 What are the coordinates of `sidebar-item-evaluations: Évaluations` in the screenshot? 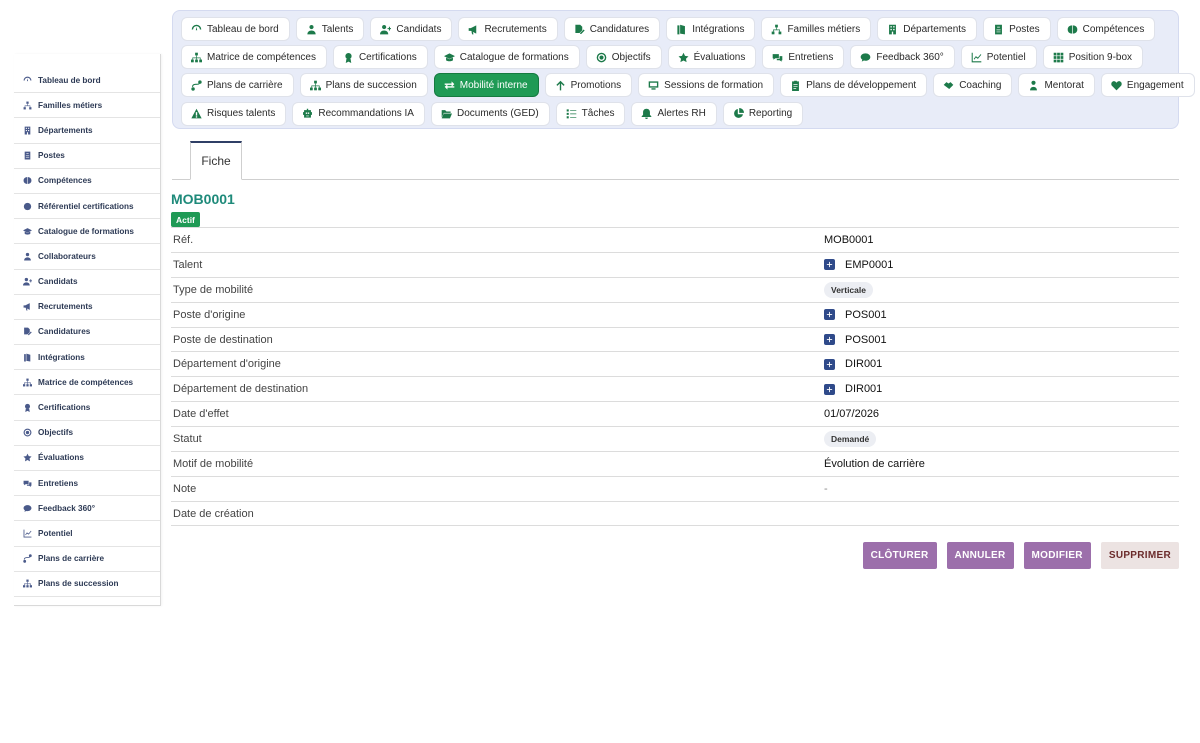 It's located at (87, 458).